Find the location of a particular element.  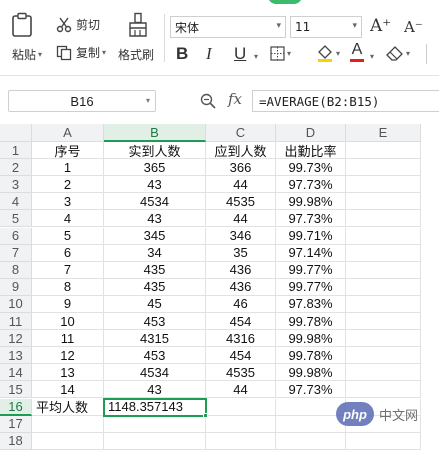

cell-d13: 99.78% is located at coordinates (311, 356).